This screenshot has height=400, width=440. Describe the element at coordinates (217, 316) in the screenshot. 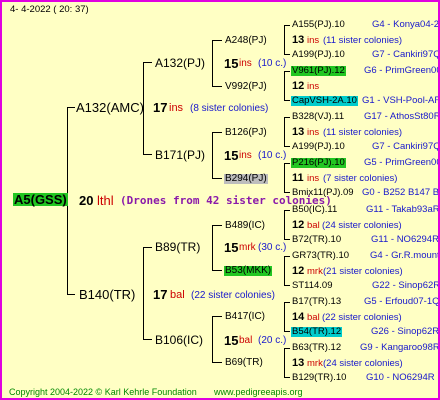

I see `connector-to-b417` at that location.